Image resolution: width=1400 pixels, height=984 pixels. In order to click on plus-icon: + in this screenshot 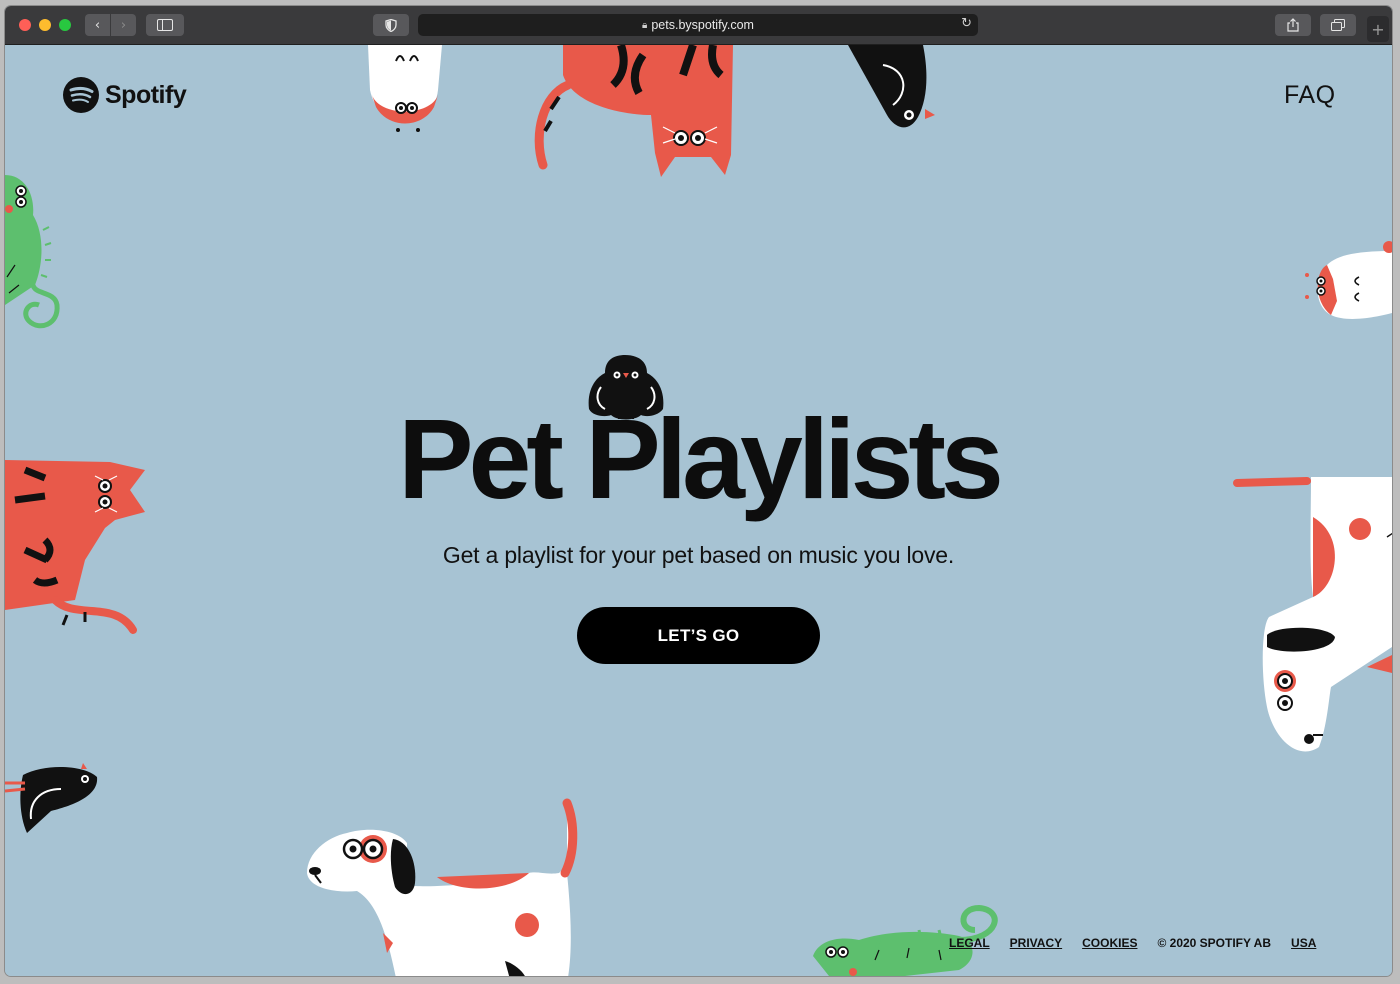, I will do `click(1378, 29)`.